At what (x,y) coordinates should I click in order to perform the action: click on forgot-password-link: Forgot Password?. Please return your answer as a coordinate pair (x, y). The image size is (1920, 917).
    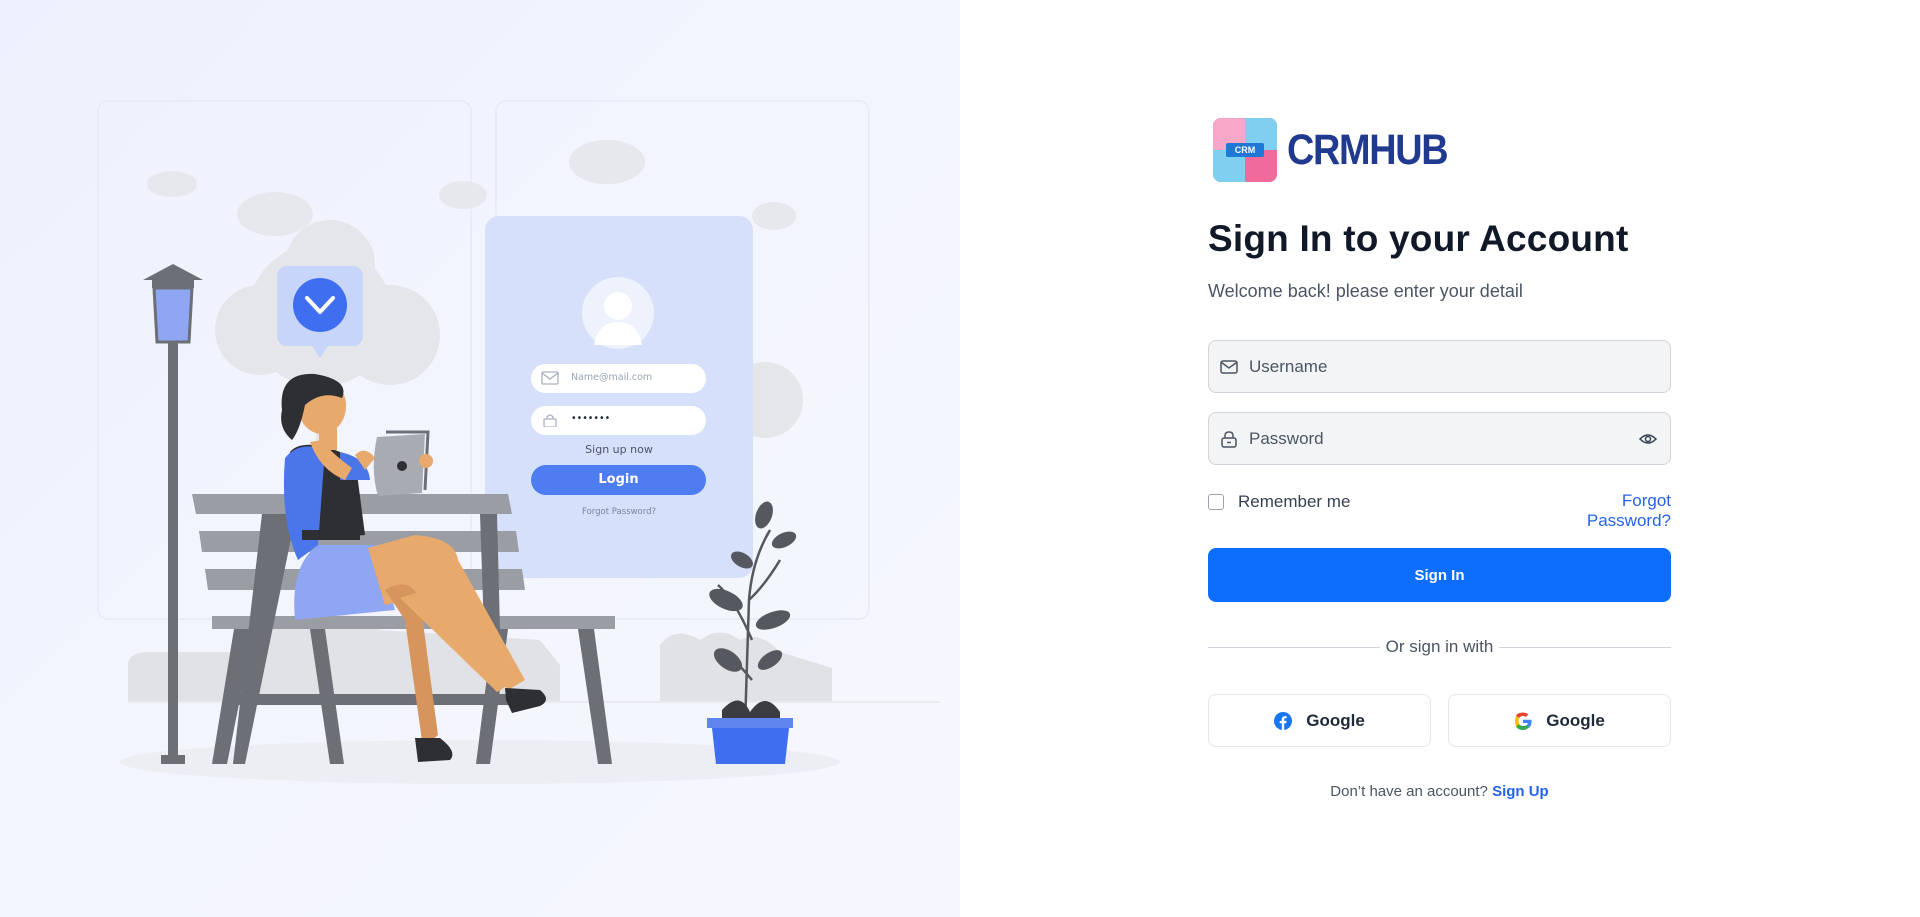
    Looking at the image, I should click on (1603, 511).